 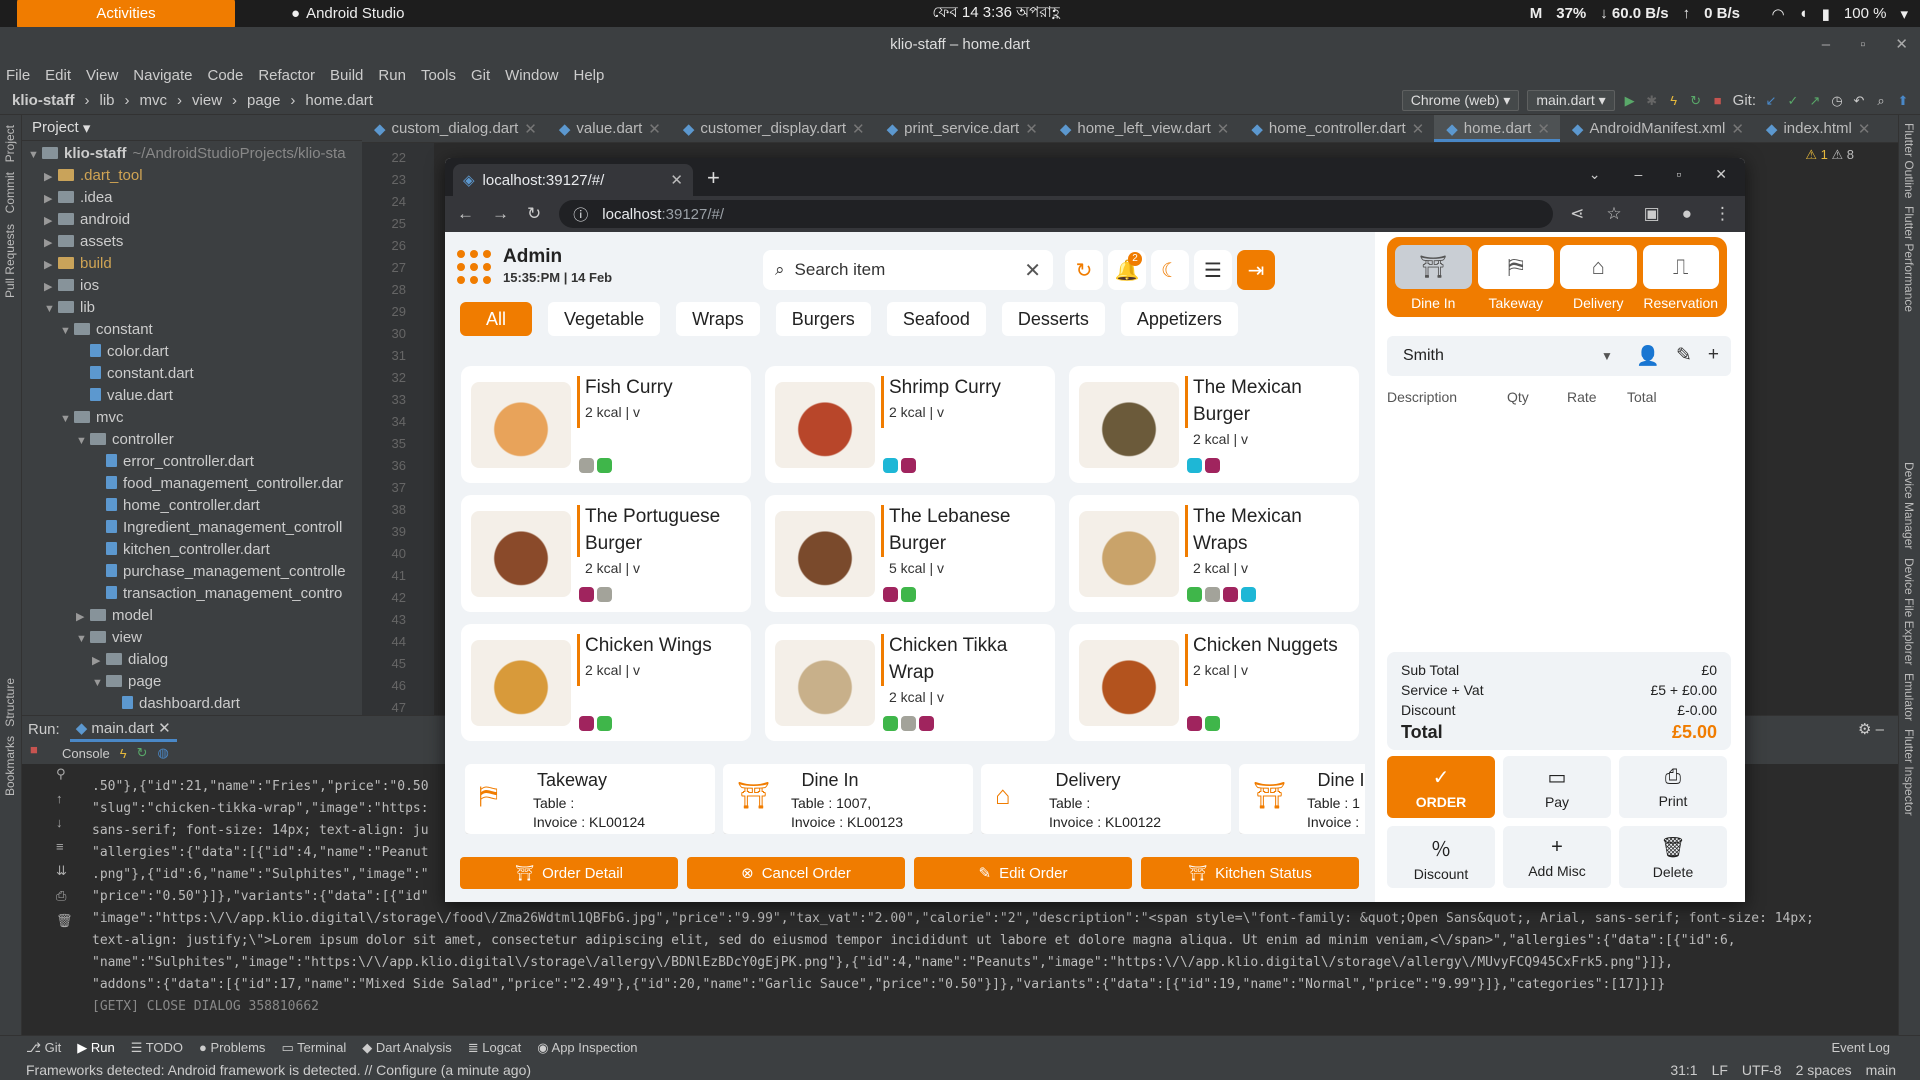 What do you see at coordinates (573, 180) in the screenshot?
I see `browser-tab: ◈ localhost:39127/#/ ✕` at bounding box center [573, 180].